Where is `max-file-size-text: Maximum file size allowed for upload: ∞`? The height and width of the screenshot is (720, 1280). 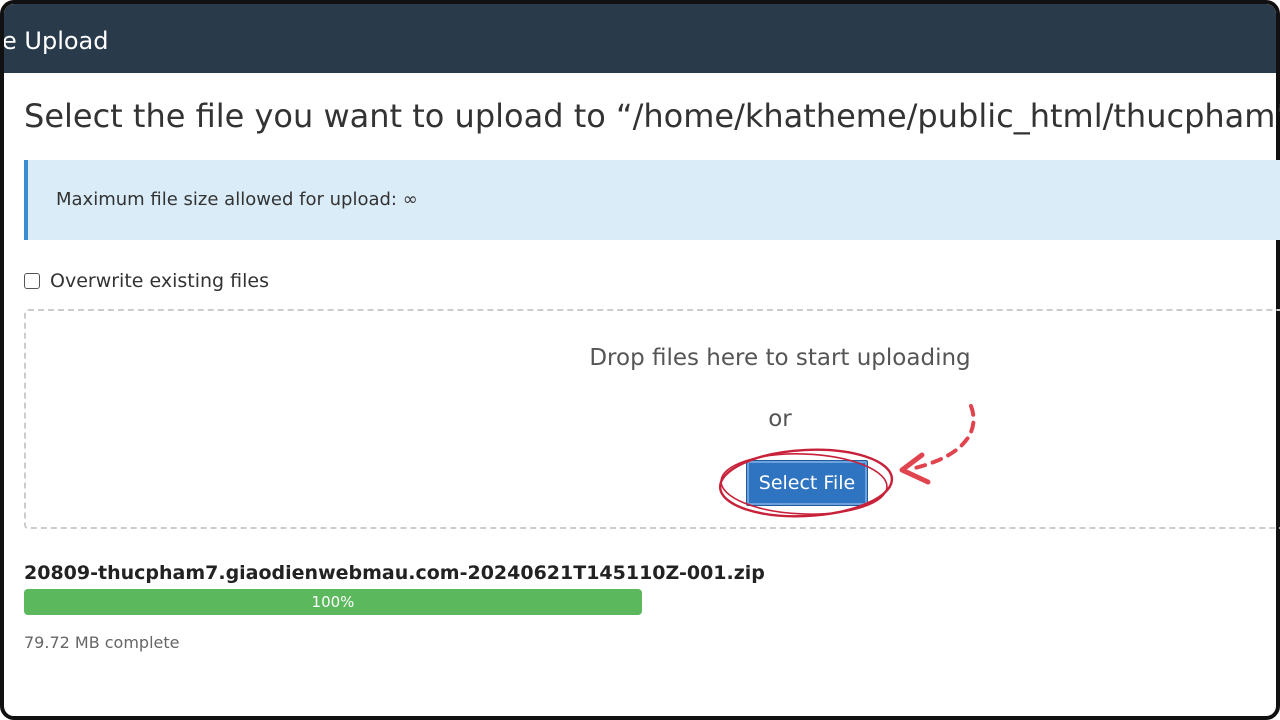
max-file-size-text: Maximum file size allowed for upload: ∞ is located at coordinates (237, 199).